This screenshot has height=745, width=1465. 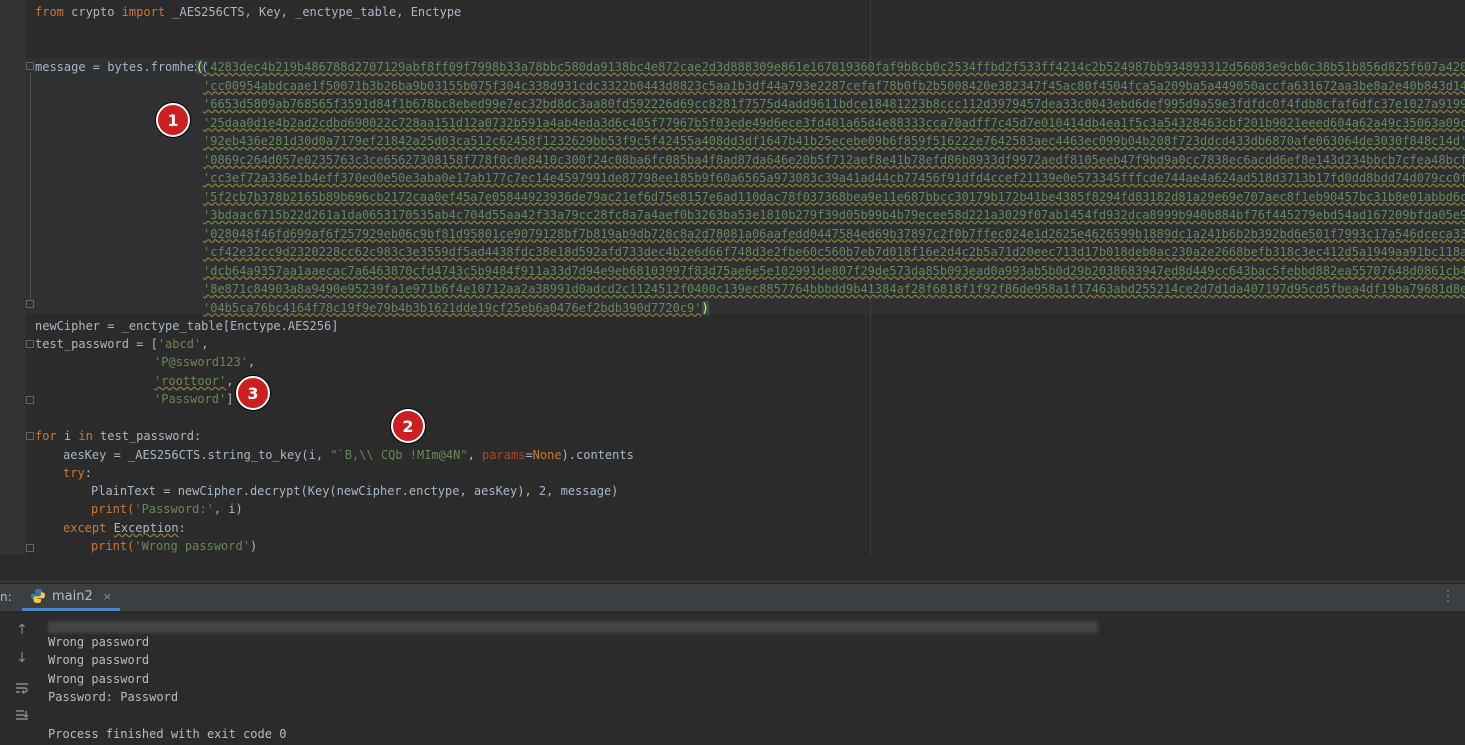 What do you see at coordinates (504, 455) in the screenshot?
I see `param-name: params` at bounding box center [504, 455].